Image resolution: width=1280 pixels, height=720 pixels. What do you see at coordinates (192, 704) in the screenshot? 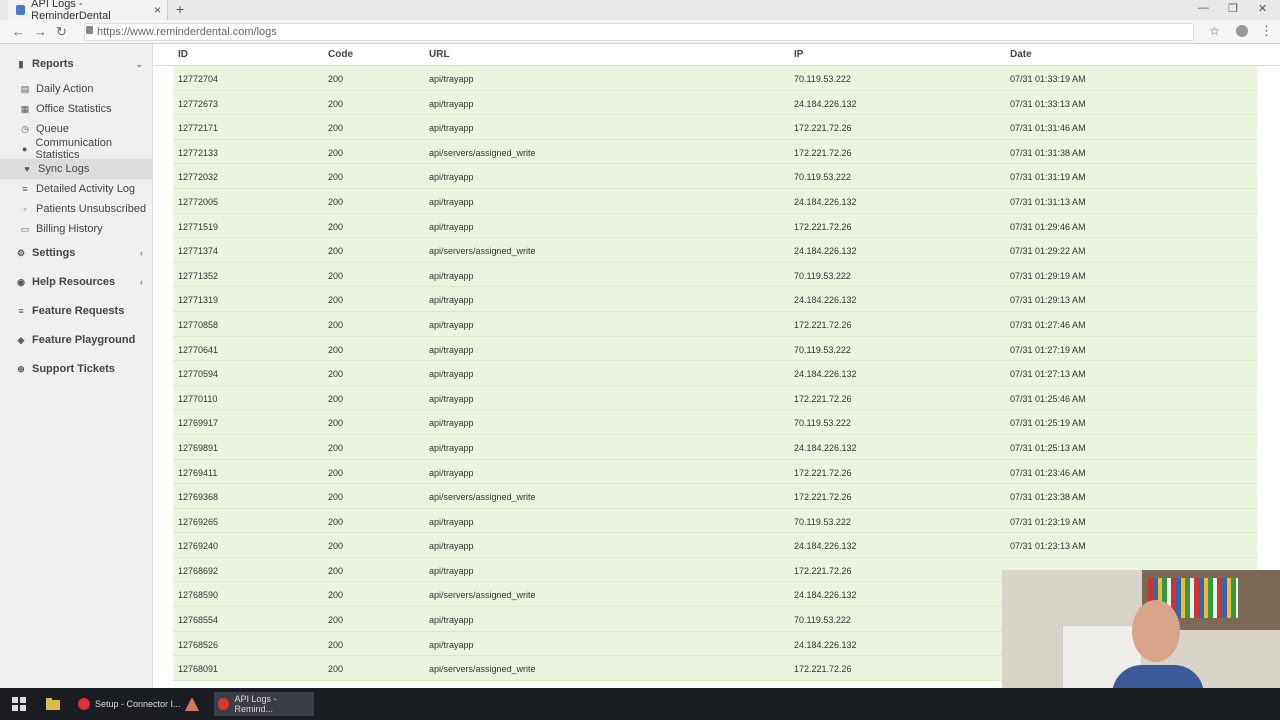
I see `app-icon` at bounding box center [192, 704].